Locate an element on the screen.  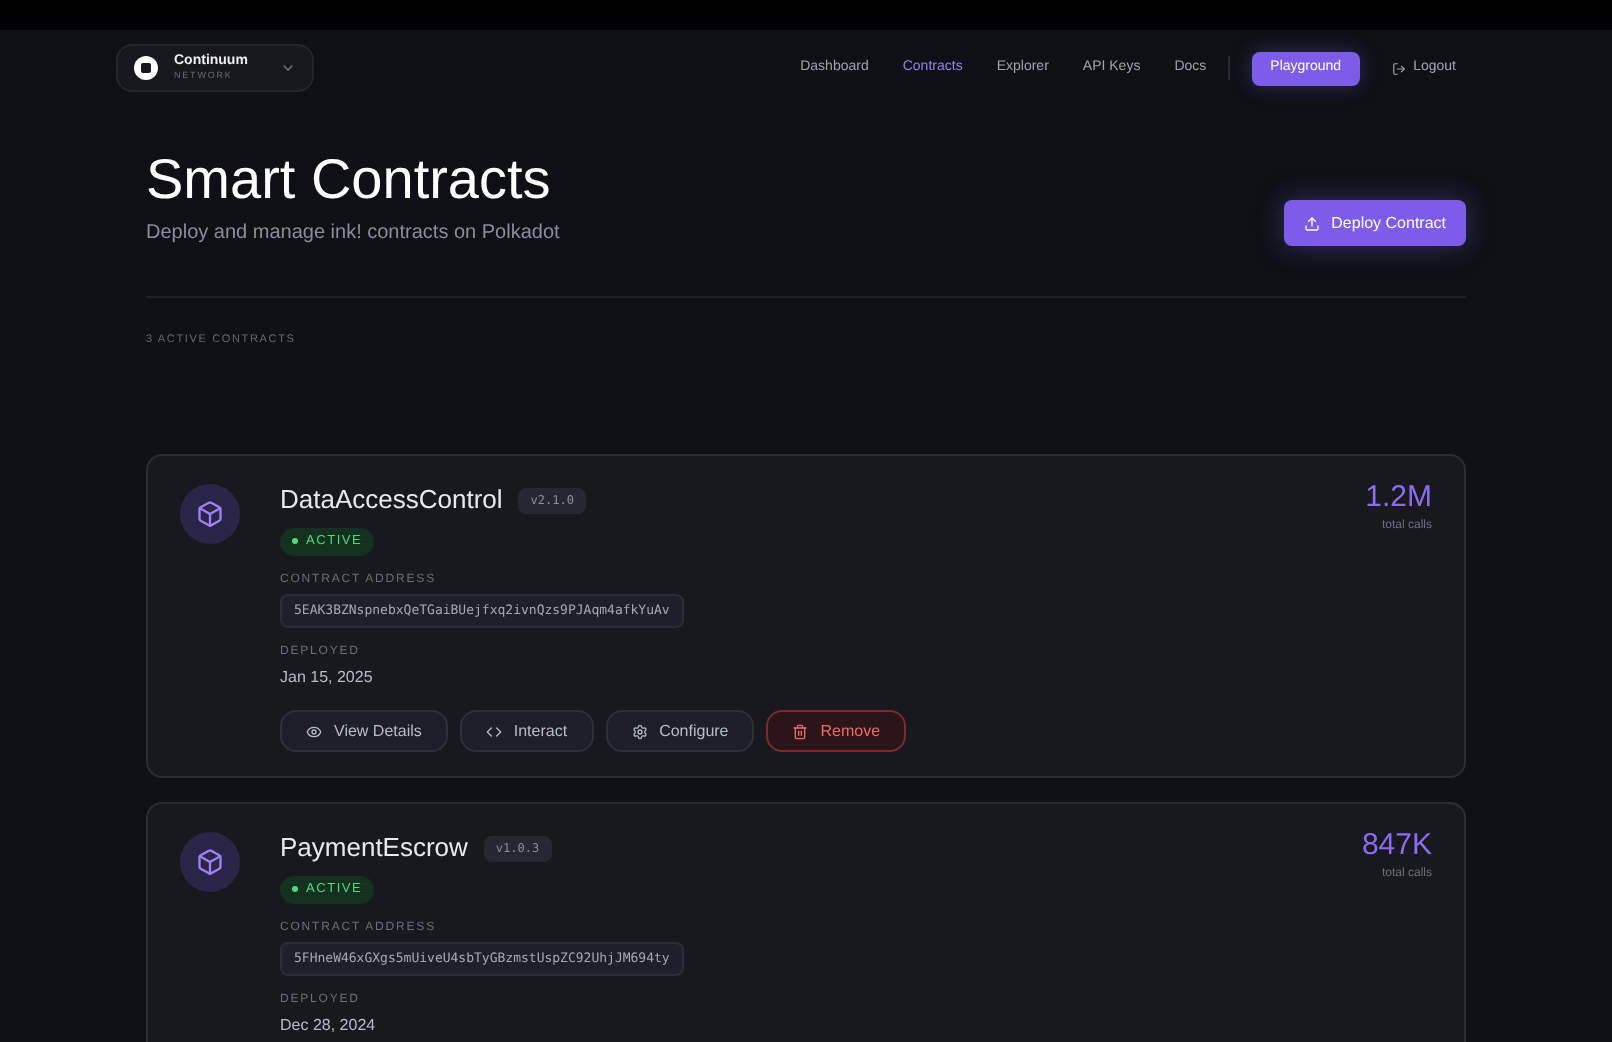
code-icon is located at coordinates (493, 731).